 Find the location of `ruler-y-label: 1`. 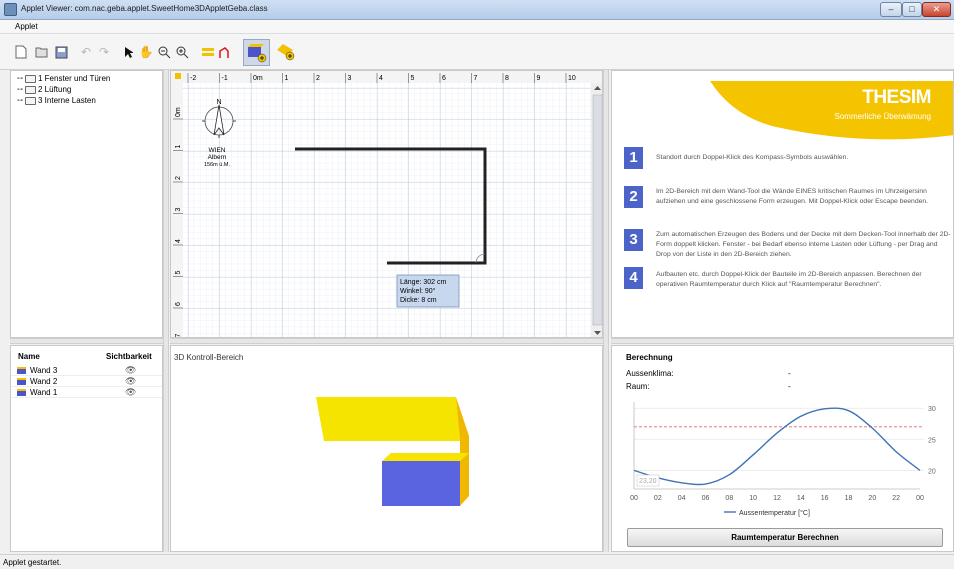

ruler-y-label: 1 is located at coordinates (178, 147).